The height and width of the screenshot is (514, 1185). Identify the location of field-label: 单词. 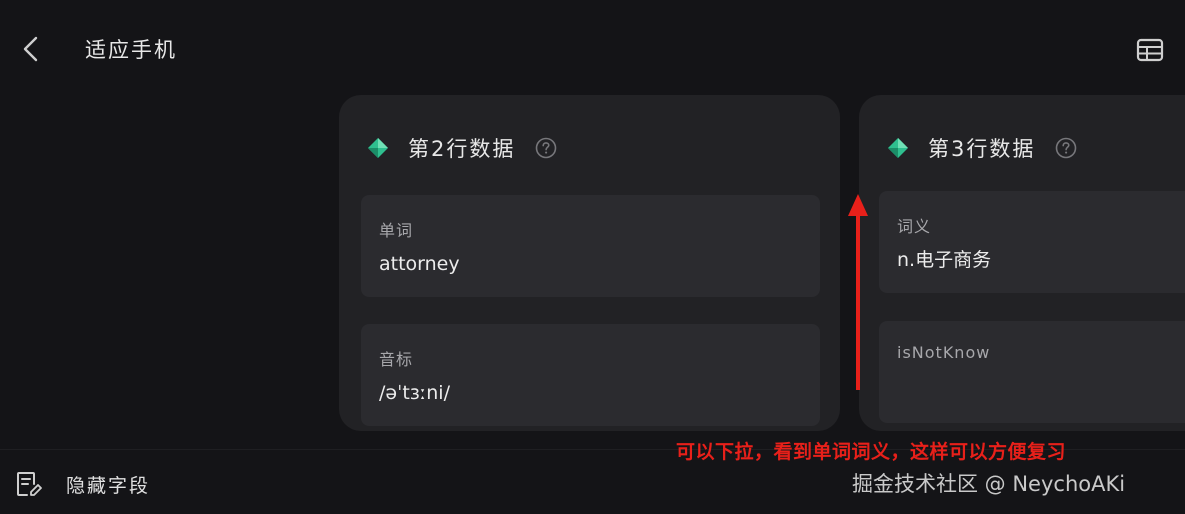
(396, 230).